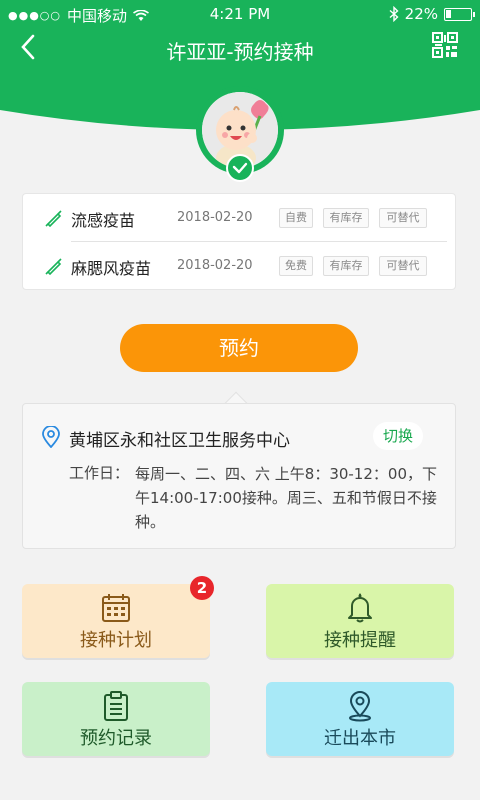 This screenshot has height=800, width=480. Describe the element at coordinates (116, 640) in the screenshot. I see `tile-label: 接种计划` at that location.